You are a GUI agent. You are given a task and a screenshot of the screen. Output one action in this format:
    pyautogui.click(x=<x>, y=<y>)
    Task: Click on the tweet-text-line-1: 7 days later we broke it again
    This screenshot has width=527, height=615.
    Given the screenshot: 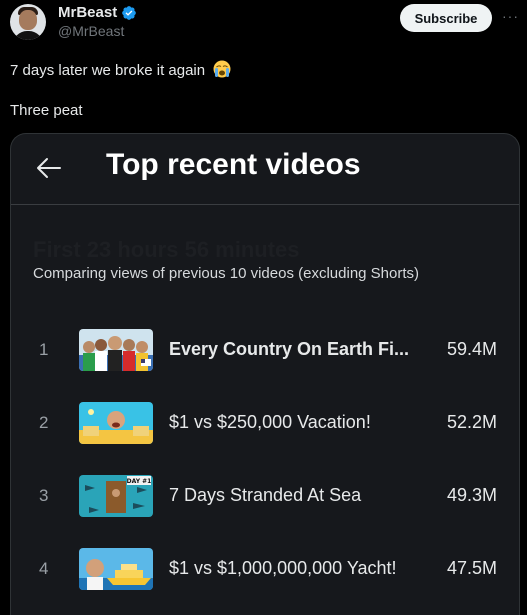 What is the action you would take?
    pyautogui.click(x=120, y=69)
    